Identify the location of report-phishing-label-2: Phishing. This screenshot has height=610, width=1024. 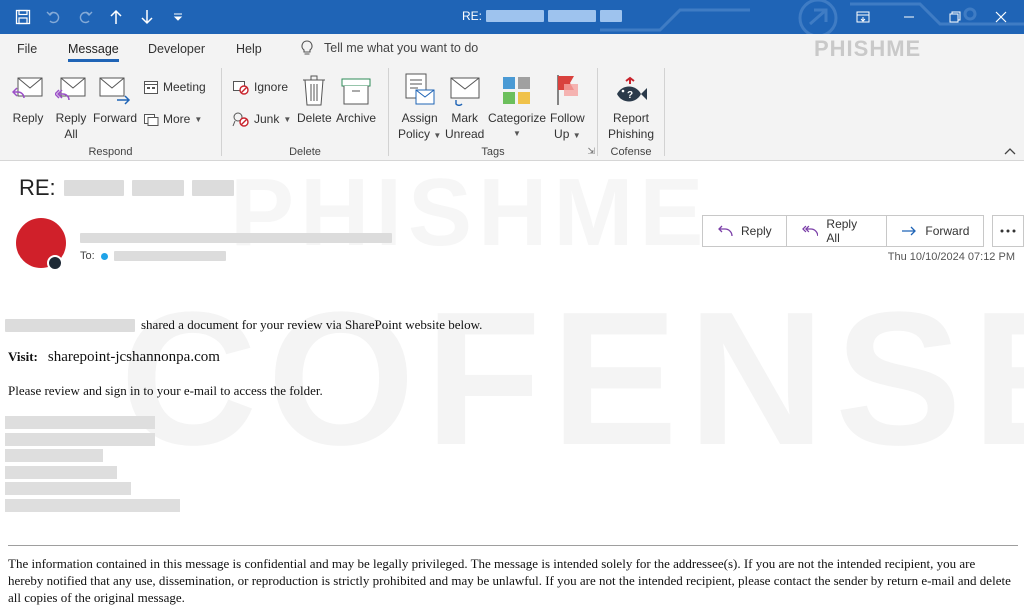
(631, 134).